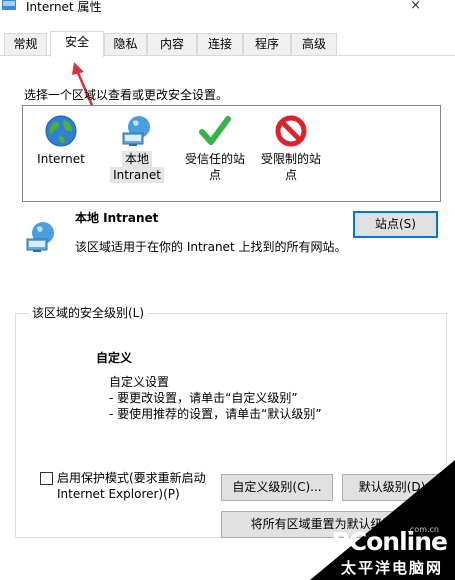 This screenshot has width=455, height=580. Describe the element at coordinates (61, 159) in the screenshot. I see `zone-label: Internet` at that location.